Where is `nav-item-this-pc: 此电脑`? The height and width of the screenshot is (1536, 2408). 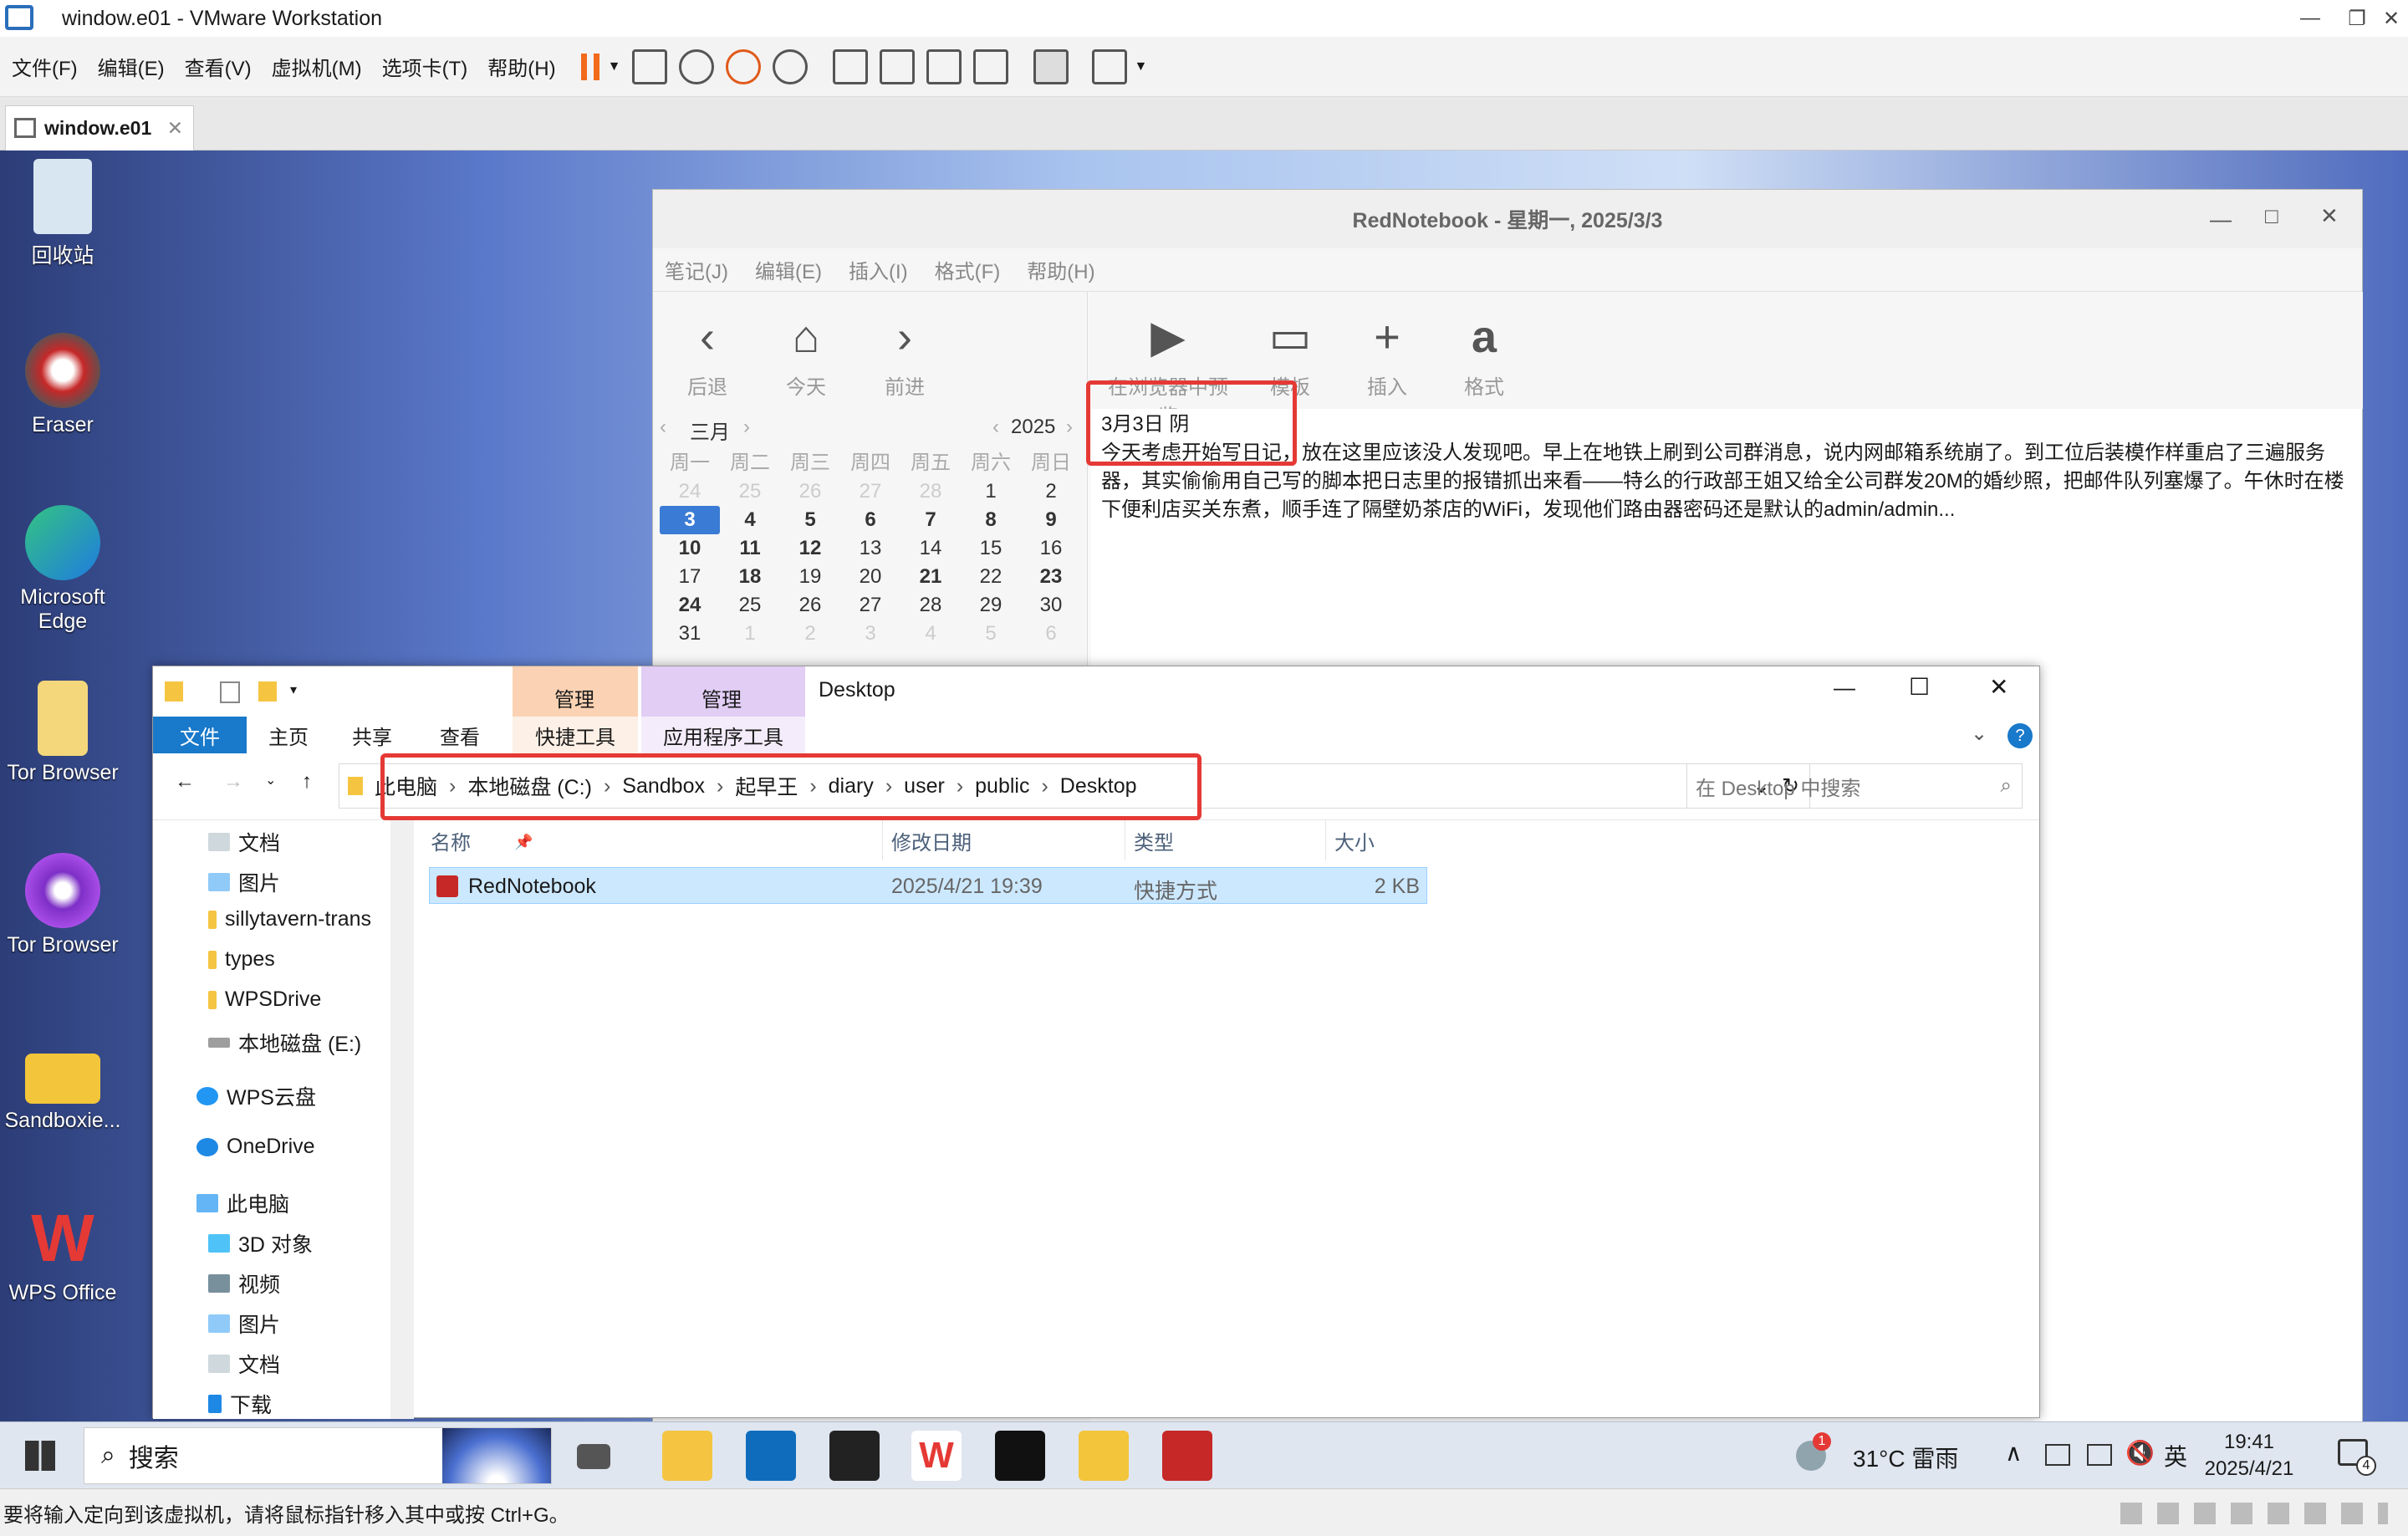 nav-item-this-pc: 此电脑 is located at coordinates (242, 1203).